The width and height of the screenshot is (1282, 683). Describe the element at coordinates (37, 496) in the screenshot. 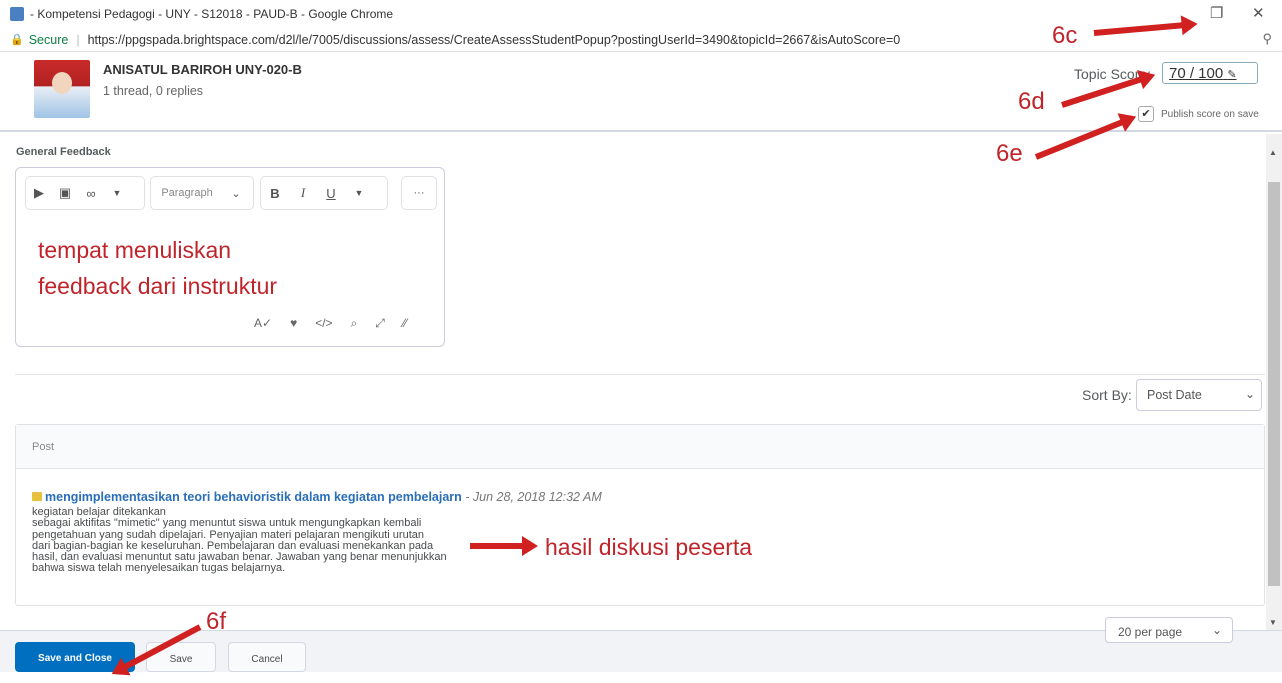

I see `quote-icon` at that location.